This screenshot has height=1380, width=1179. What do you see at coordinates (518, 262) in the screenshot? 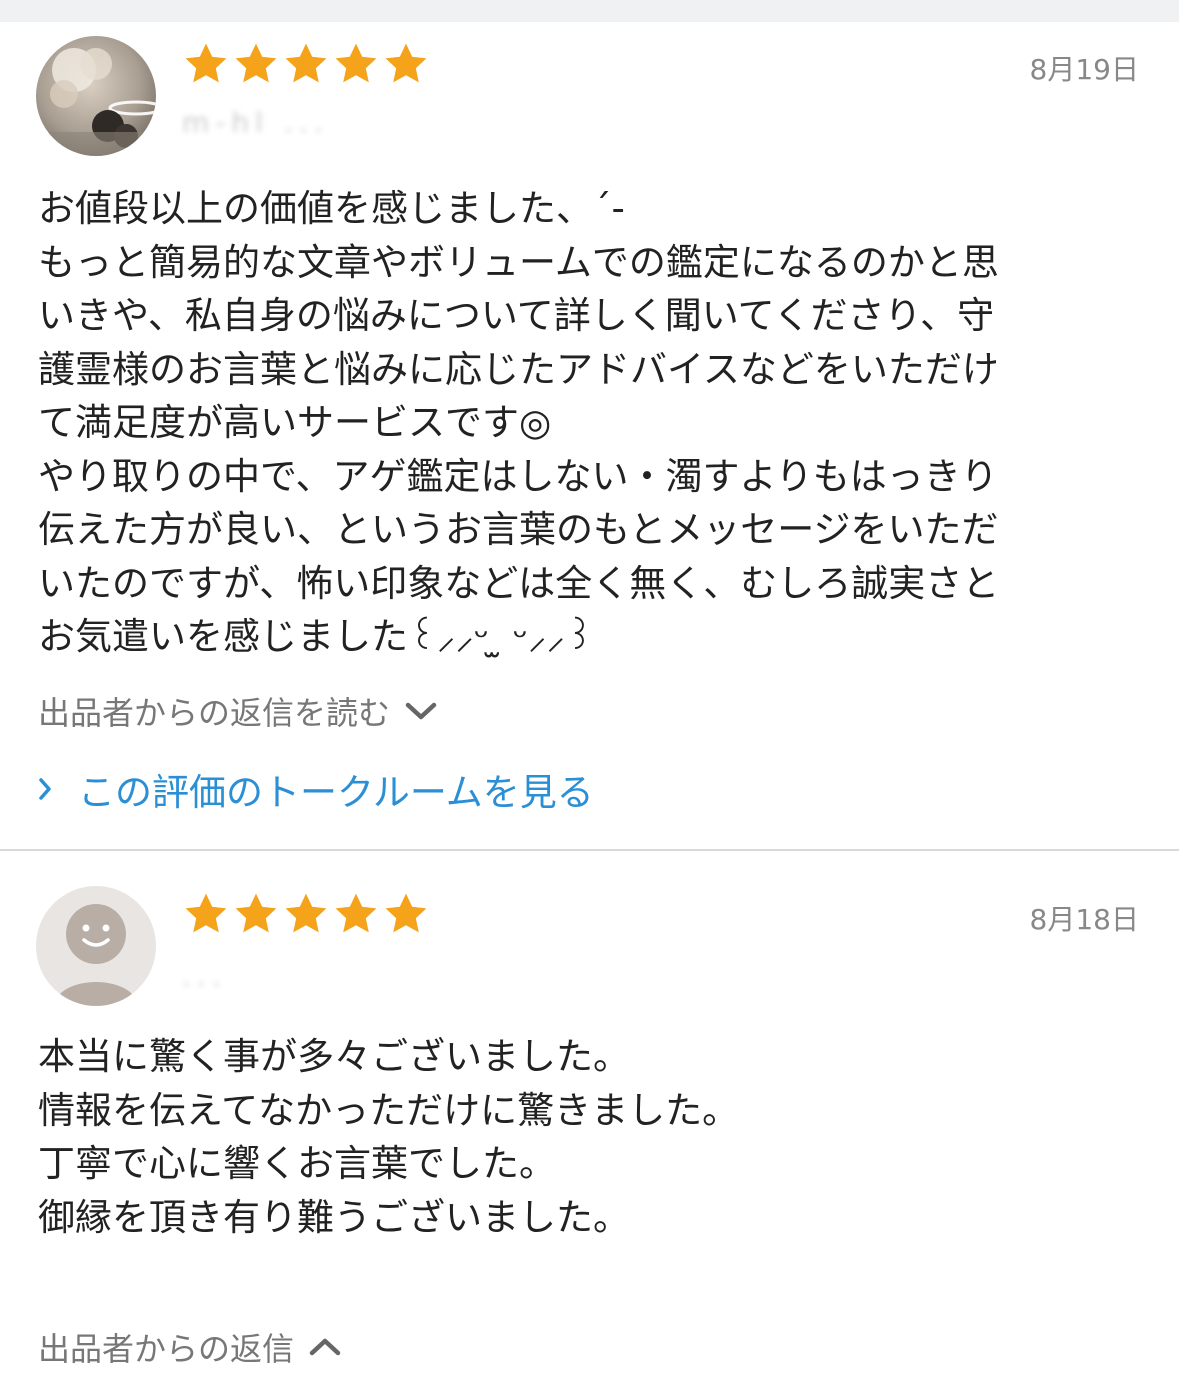
I see `review-text-line: もっと簡易的な文章やボリュームでの鑑定になるのかと思` at bounding box center [518, 262].